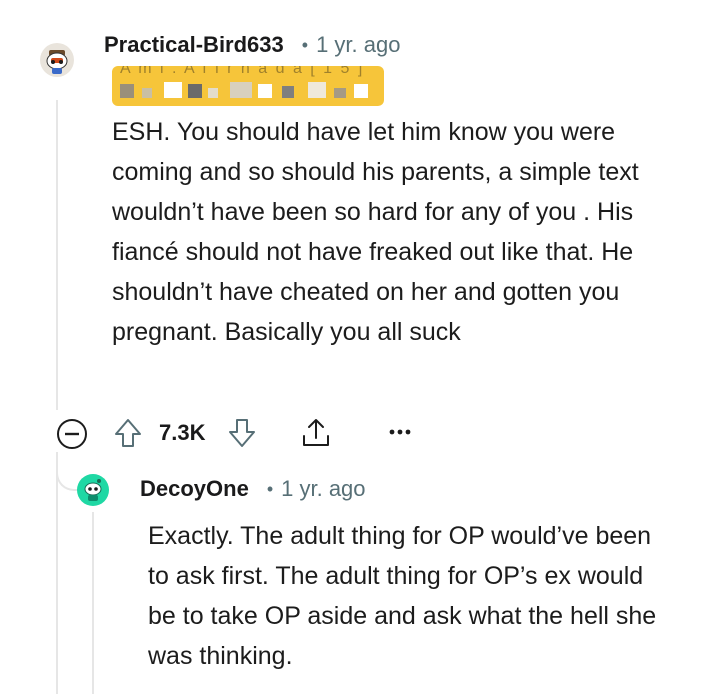 The width and height of the screenshot is (720, 694). What do you see at coordinates (242, 71) in the screenshot?
I see `flair-text: A m l . A f i r n a d a [ 1 5 ]` at bounding box center [242, 71].